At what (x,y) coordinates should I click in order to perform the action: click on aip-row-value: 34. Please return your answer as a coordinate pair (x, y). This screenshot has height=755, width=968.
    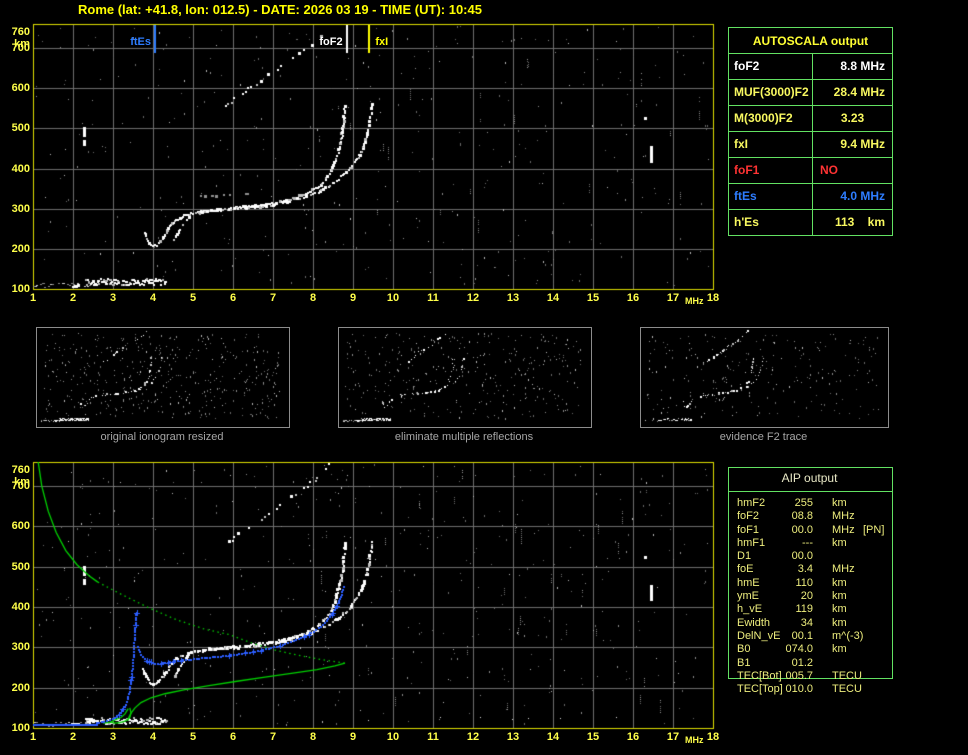
    Looking at the image, I should click on (806, 622).